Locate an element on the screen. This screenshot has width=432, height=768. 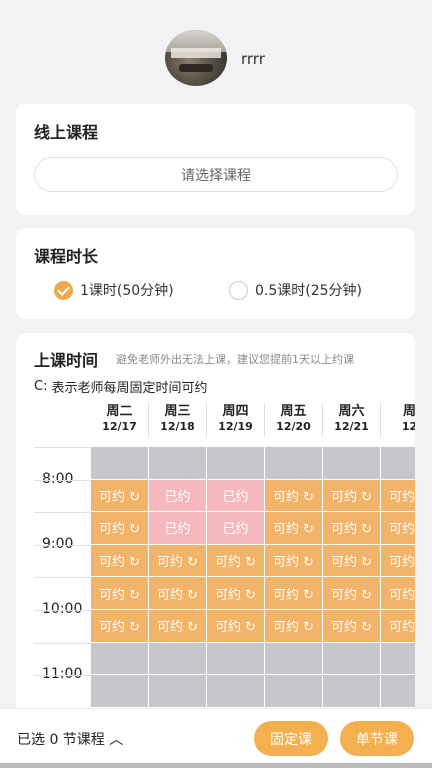
day-name: 周三 is located at coordinates (177, 411).